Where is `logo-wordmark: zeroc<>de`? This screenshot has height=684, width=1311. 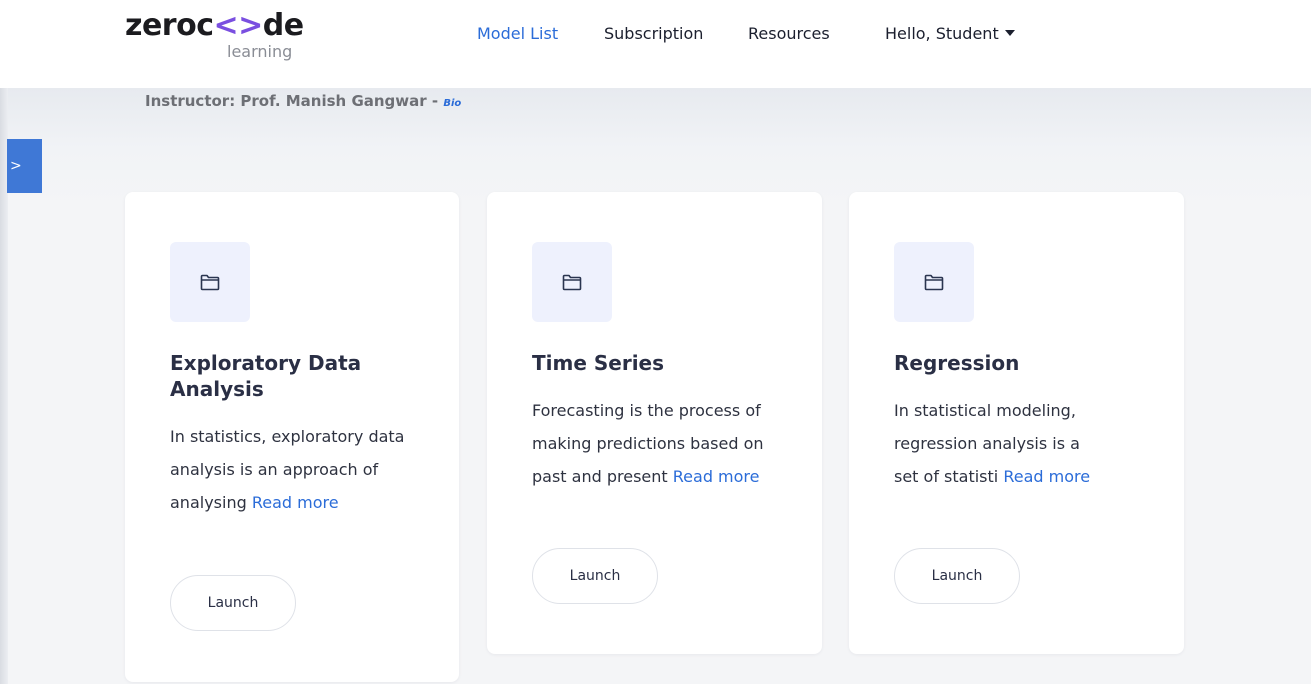 logo-wordmark: zeroc<>de is located at coordinates (214, 25).